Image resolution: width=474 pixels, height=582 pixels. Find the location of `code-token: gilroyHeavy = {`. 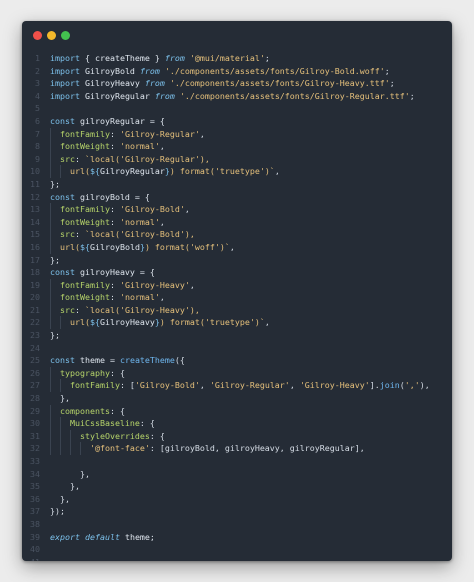

code-token: gilroyHeavy = { is located at coordinates (114, 272).